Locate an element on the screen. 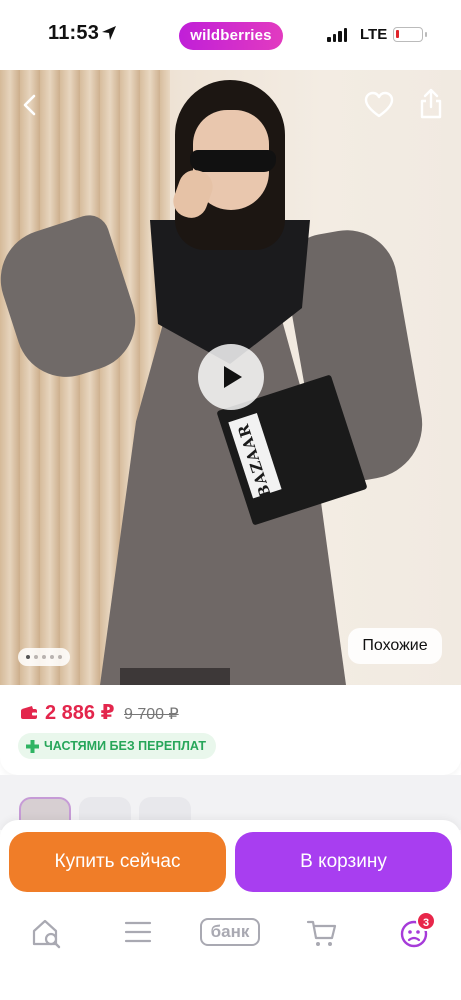 The height and width of the screenshot is (1000, 461). plus-icon is located at coordinates (32, 746).